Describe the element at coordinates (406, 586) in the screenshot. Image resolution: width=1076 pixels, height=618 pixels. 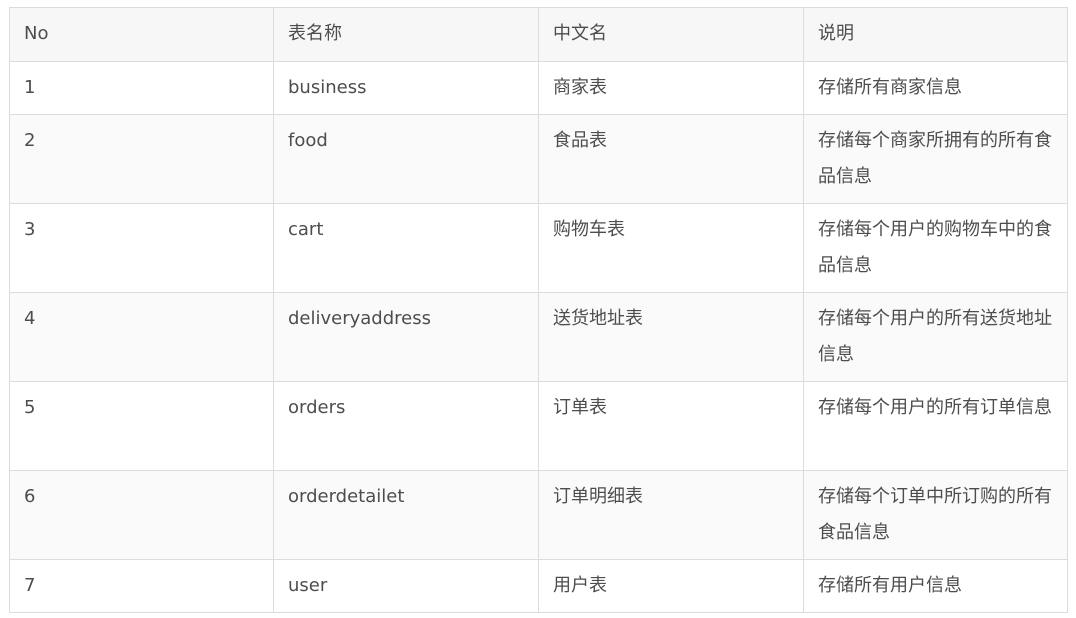
I see `cell-table-name: user` at that location.